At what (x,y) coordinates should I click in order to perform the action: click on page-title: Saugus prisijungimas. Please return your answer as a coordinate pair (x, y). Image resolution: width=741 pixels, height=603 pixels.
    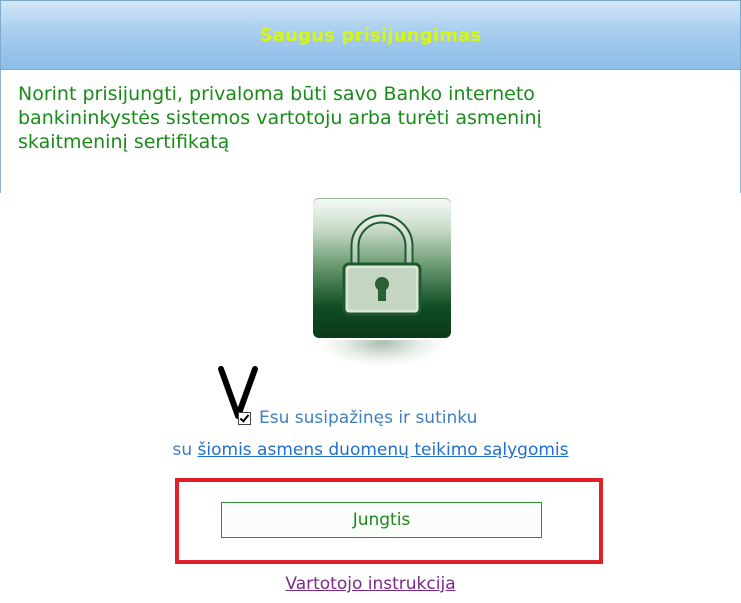
    Looking at the image, I should click on (370, 35).